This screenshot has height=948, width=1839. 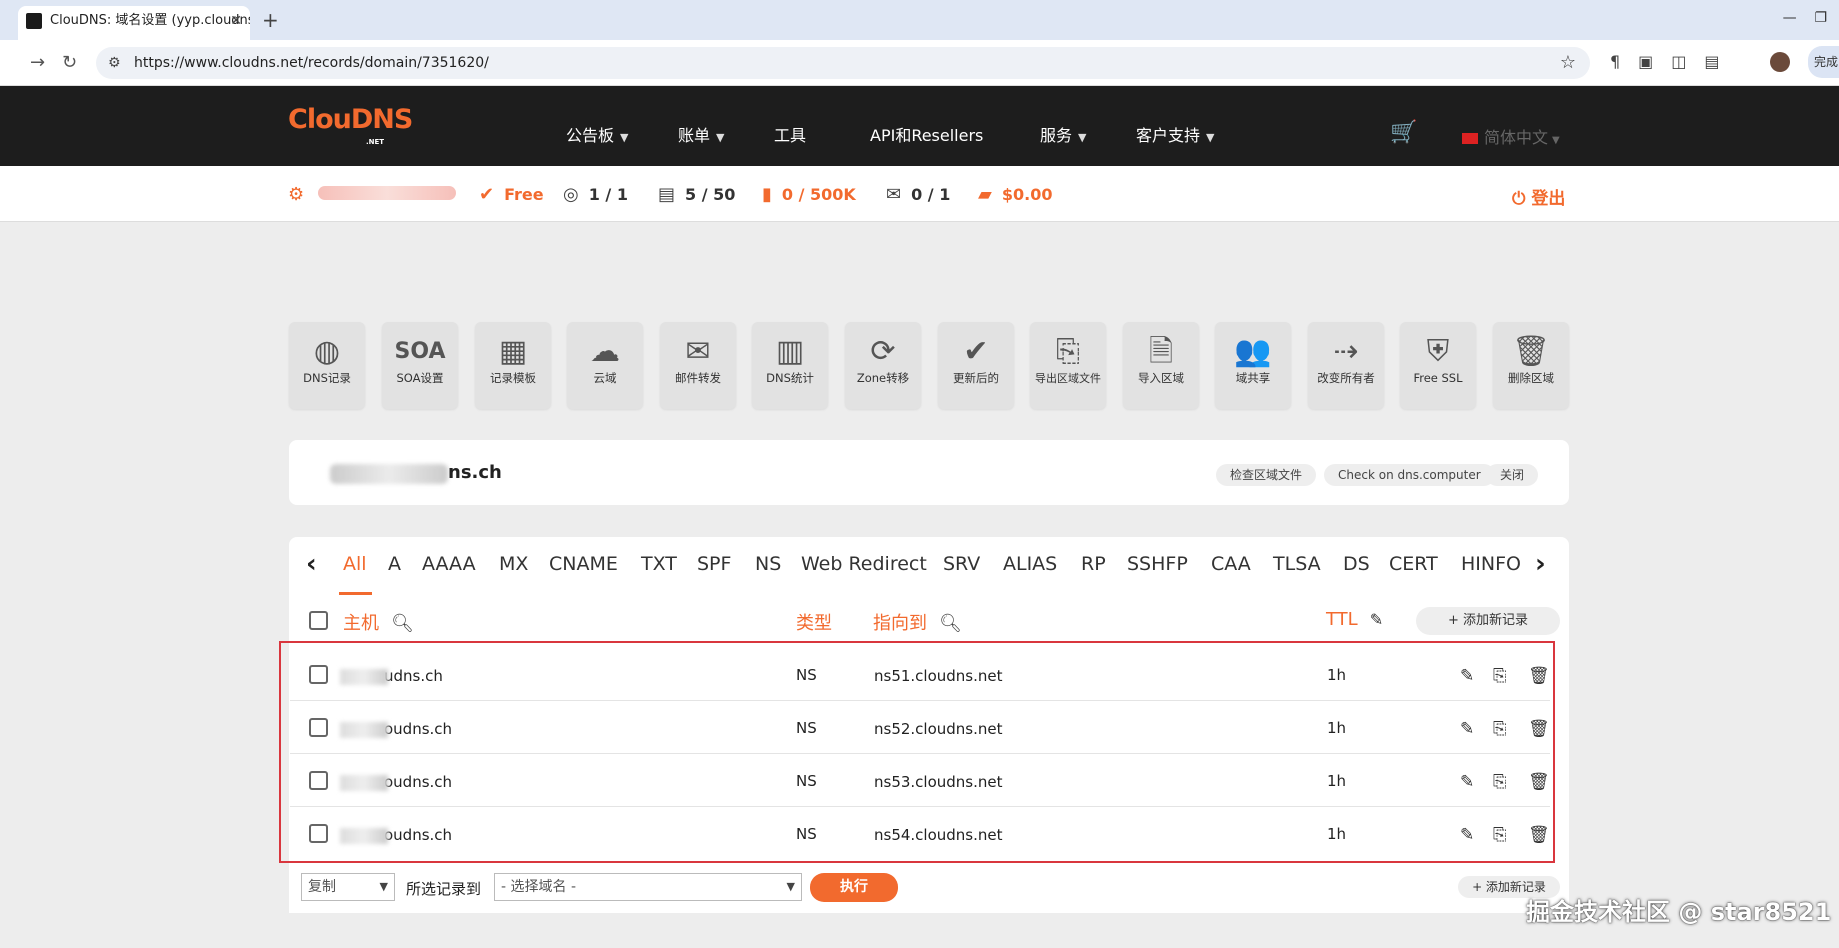 I want to click on tab-web-redirect: Web Redirect, so click(x=864, y=564).